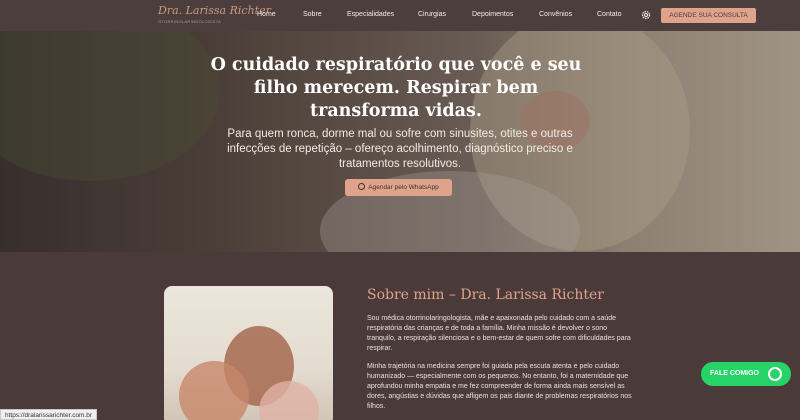  Describe the element at coordinates (312, 14) in the screenshot. I see `nav-sobre: Sobre` at that location.